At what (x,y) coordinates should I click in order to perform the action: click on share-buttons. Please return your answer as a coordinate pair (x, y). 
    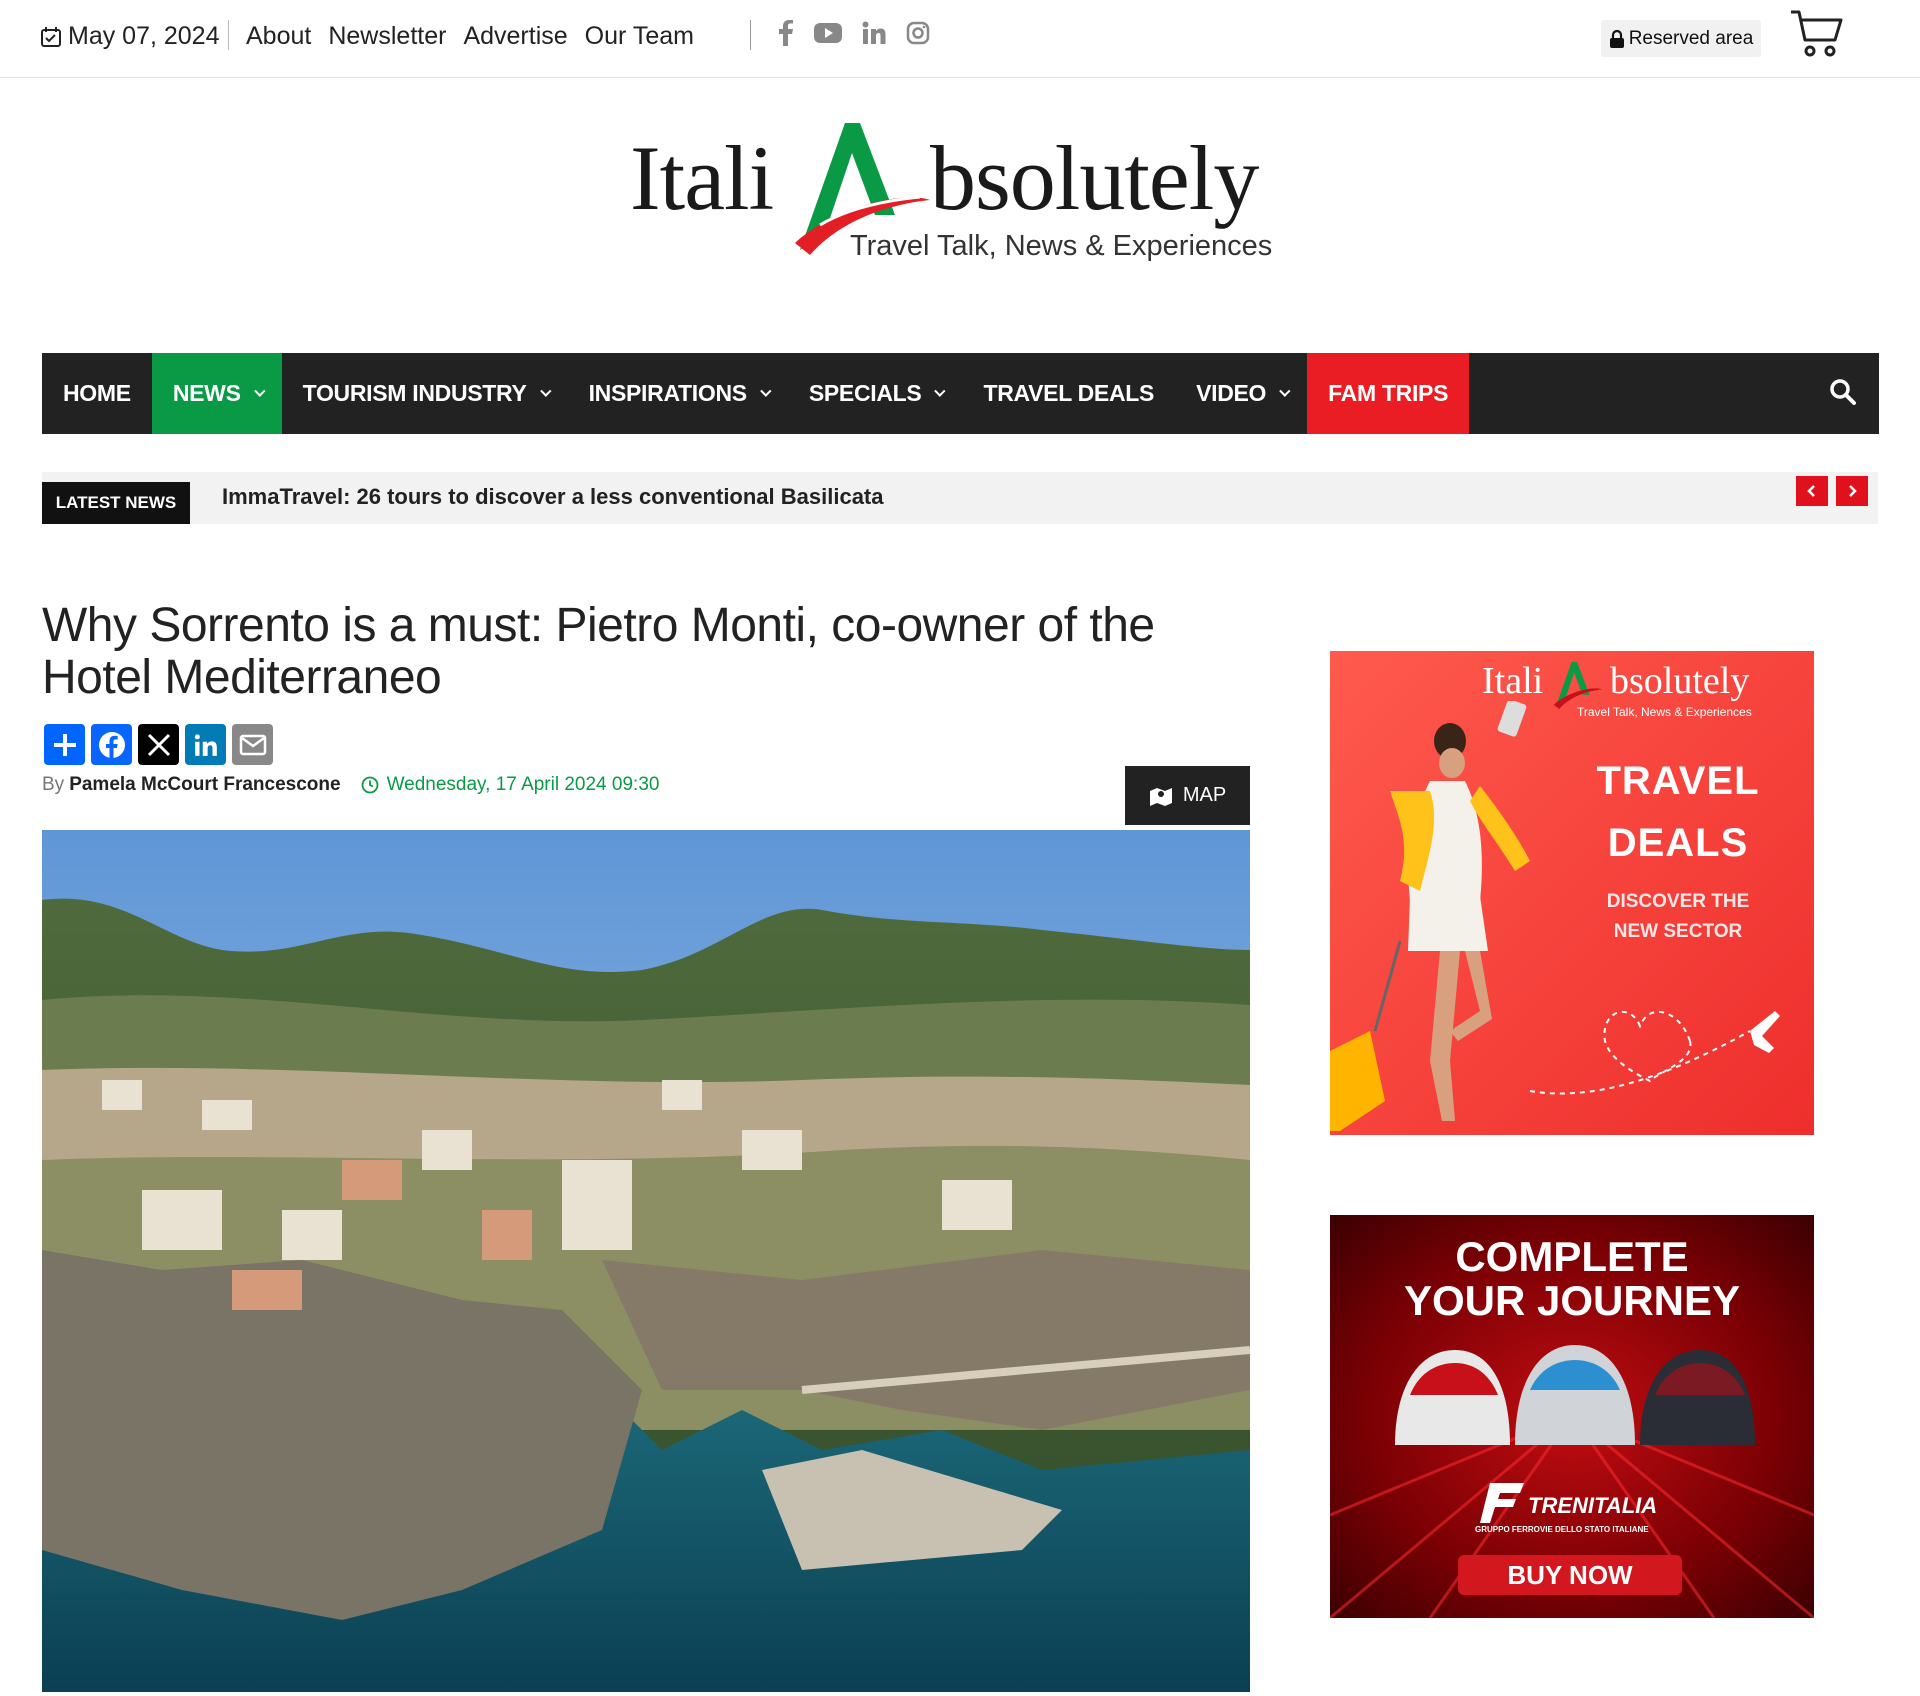
    Looking at the image, I should click on (158, 744).